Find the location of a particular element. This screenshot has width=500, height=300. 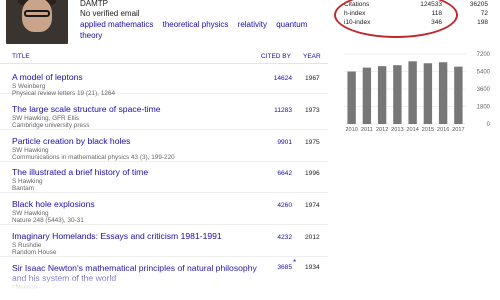

cited-by-link: 4232 is located at coordinates (277, 237).